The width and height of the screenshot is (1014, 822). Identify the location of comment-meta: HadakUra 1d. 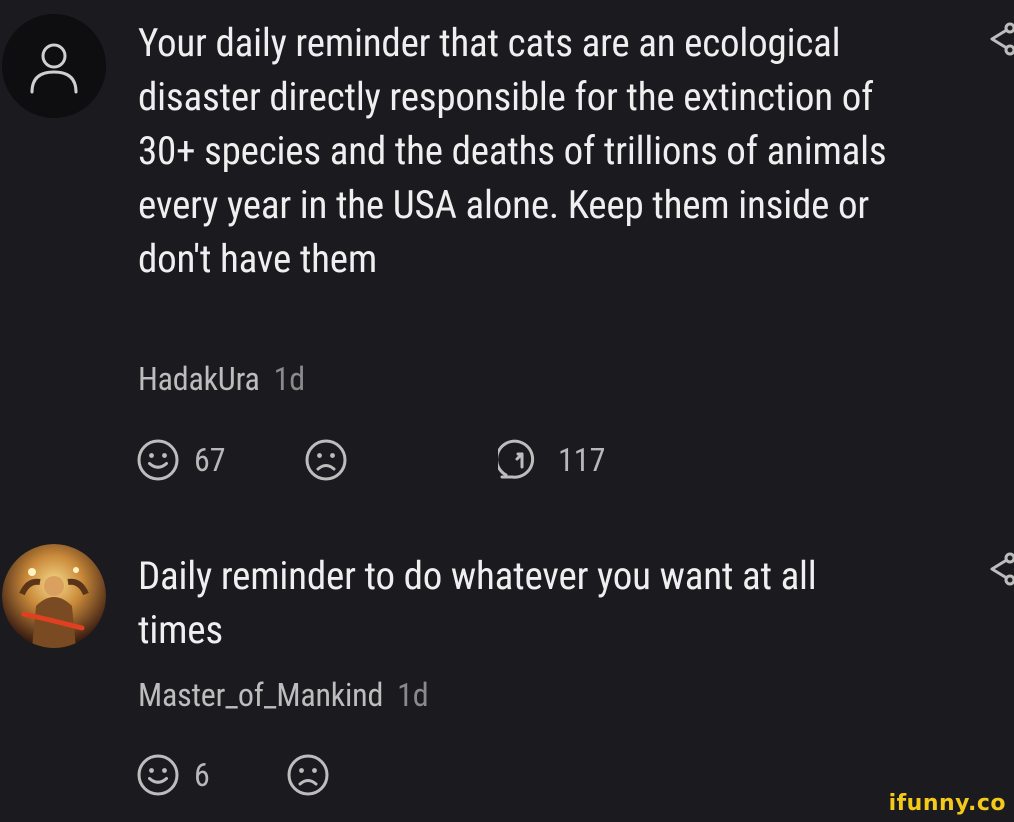
(221, 379).